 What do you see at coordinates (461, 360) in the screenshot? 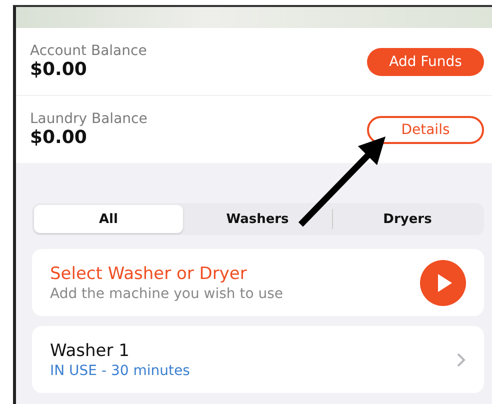
I see `chevron-right-icon` at bounding box center [461, 360].